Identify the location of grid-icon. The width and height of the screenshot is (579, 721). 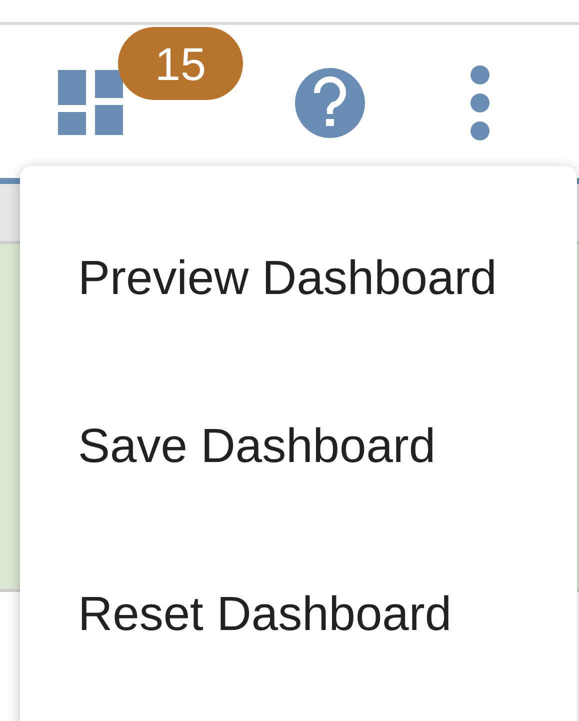
(90, 102).